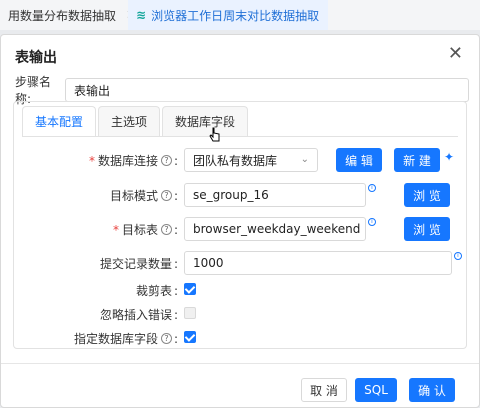  What do you see at coordinates (145, 230) in the screenshot?
I see `target-table-label: * 目标表?:` at bounding box center [145, 230].